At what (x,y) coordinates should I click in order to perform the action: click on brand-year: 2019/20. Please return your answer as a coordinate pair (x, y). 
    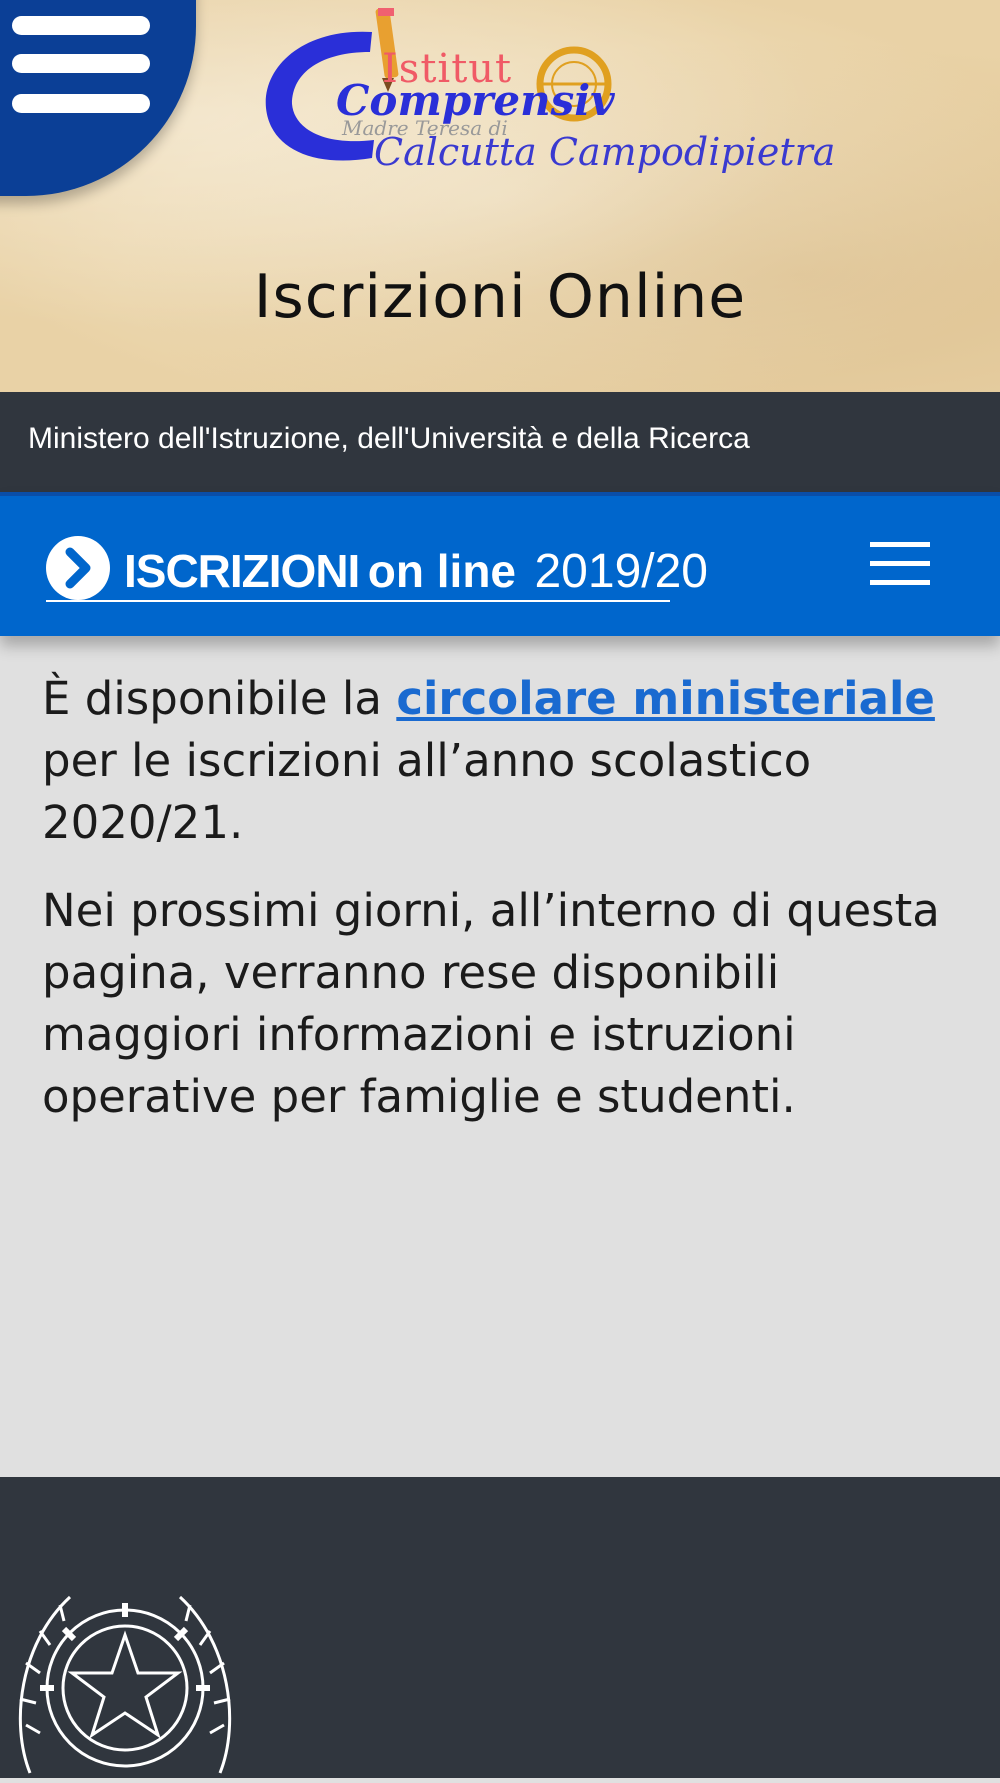
    Looking at the image, I should click on (621, 571).